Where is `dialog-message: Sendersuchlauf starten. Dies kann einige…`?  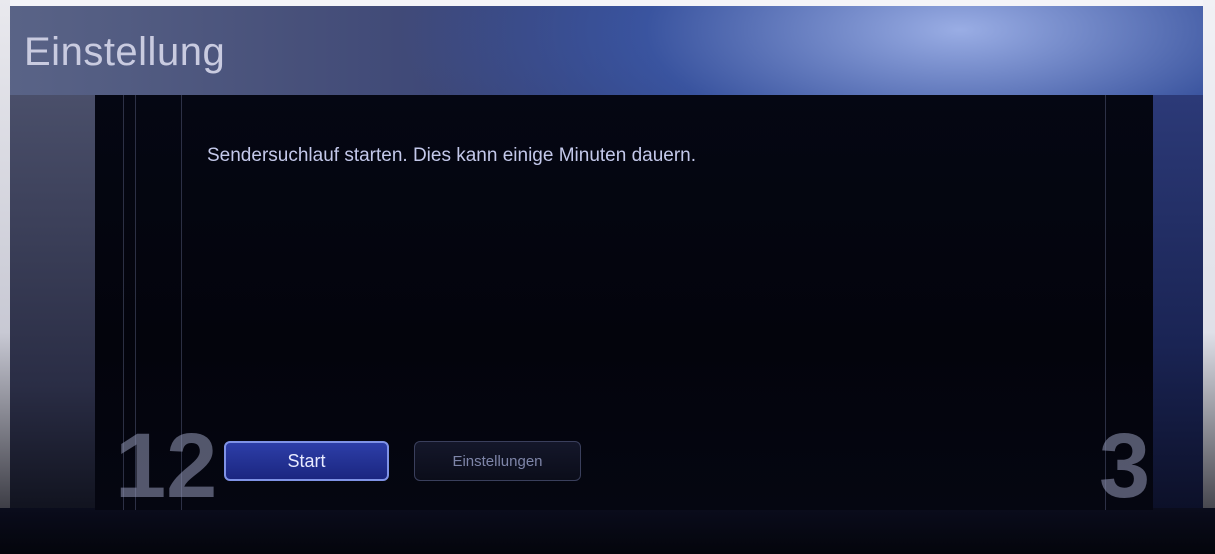 dialog-message: Sendersuchlauf starten. Dies kann einige… is located at coordinates (452, 155).